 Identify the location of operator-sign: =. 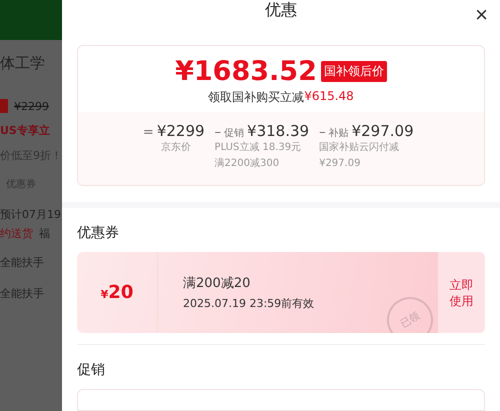
(148, 132).